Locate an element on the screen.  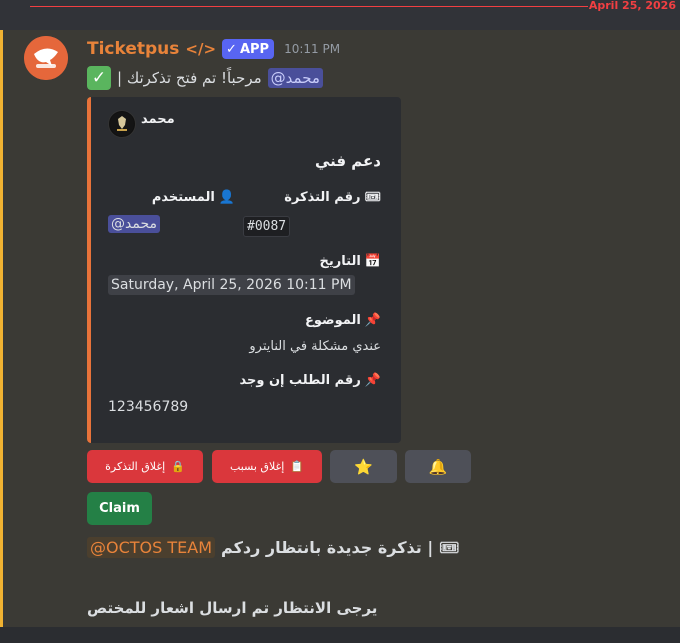
bell-button: 🔔 is located at coordinates (438, 466).